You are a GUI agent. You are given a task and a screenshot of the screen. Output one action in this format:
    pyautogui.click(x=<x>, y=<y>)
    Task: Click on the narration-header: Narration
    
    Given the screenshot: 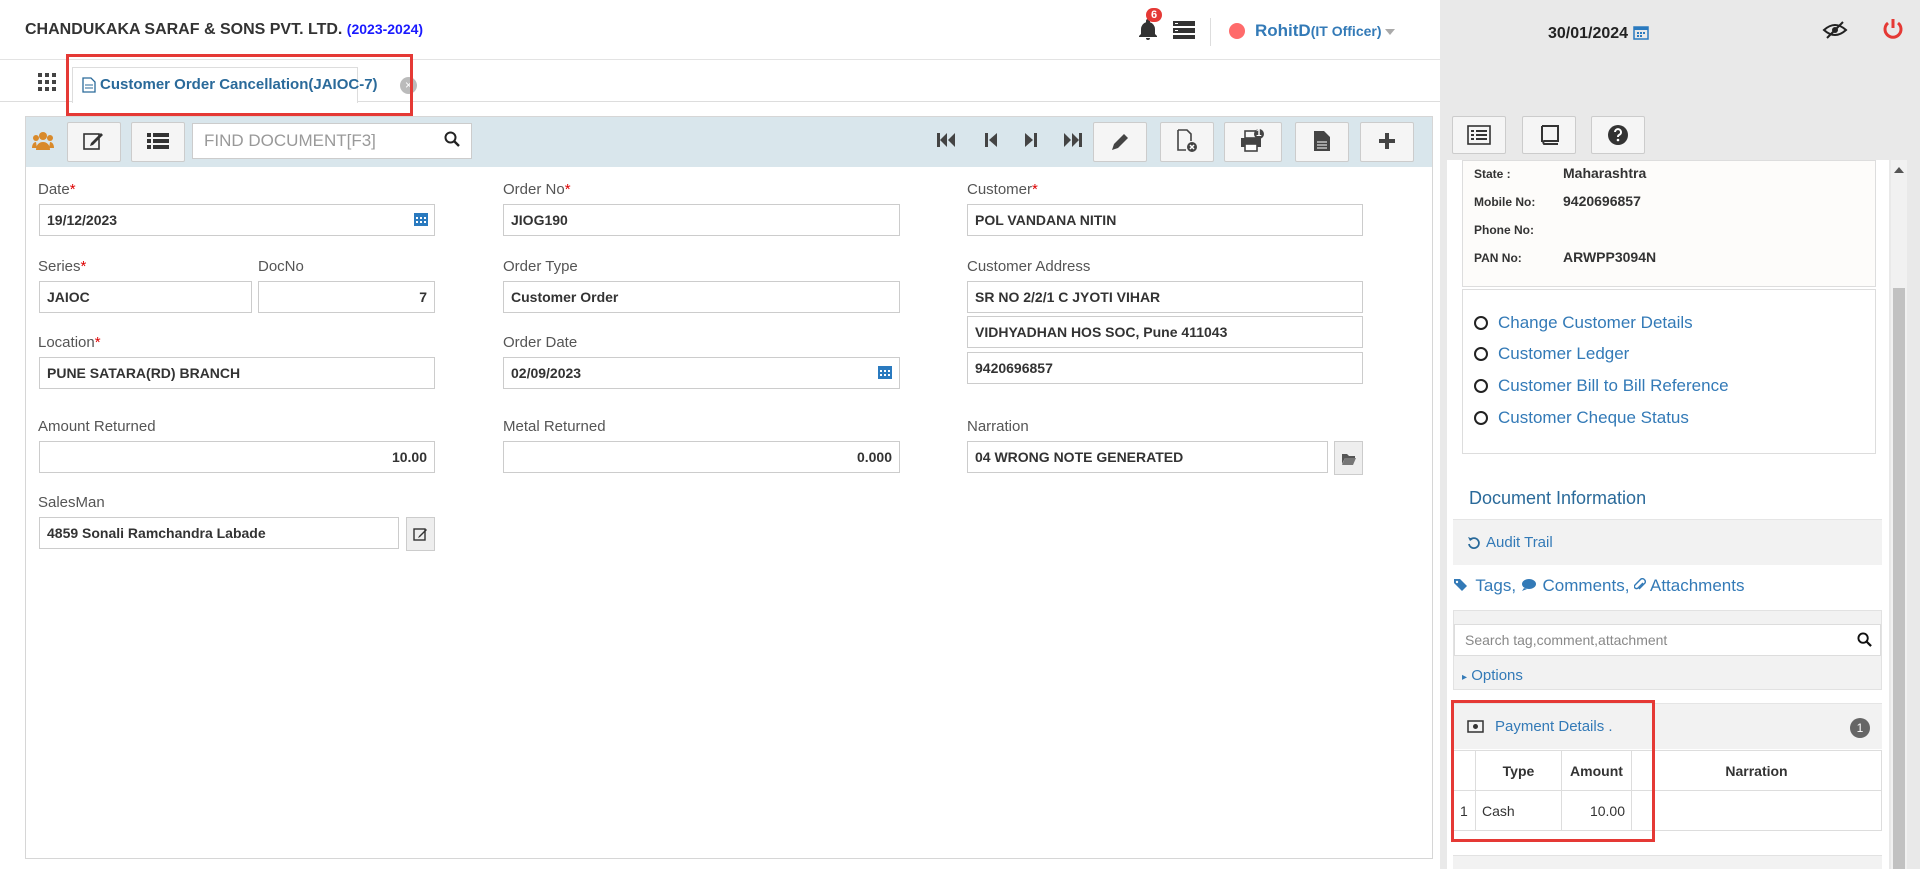 What is the action you would take?
    pyautogui.click(x=1756, y=770)
    